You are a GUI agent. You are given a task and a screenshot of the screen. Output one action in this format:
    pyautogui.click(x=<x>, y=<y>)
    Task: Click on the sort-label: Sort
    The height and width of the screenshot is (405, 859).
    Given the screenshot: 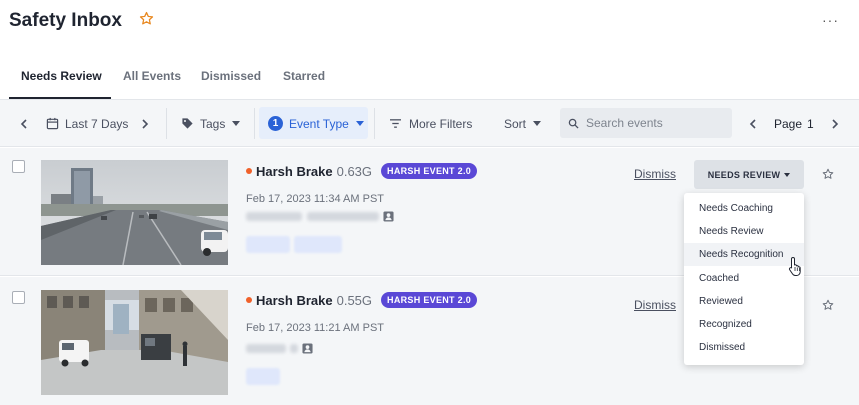 What is the action you would take?
    pyautogui.click(x=515, y=123)
    